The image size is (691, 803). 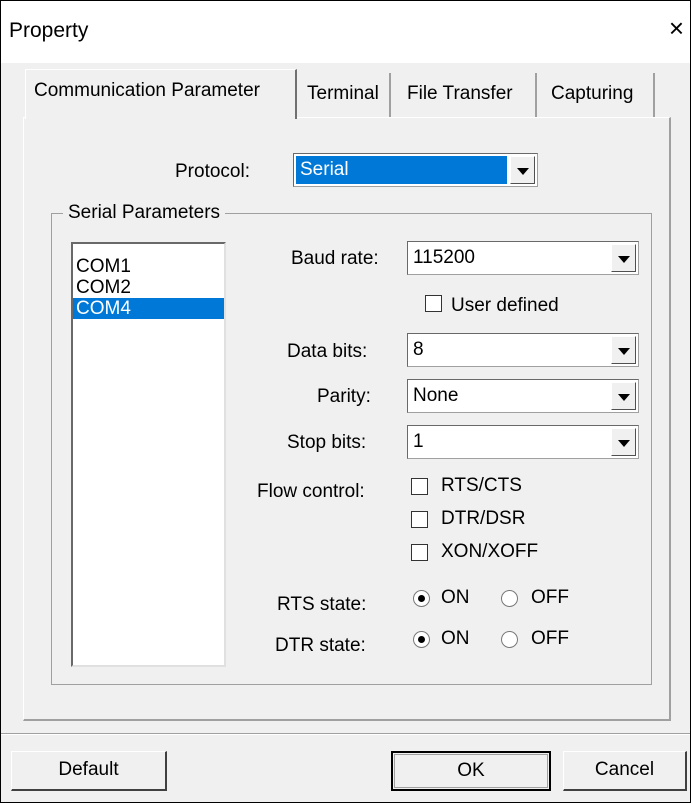 I want to click on baud-rate-label: Baud rate:, so click(x=335, y=258).